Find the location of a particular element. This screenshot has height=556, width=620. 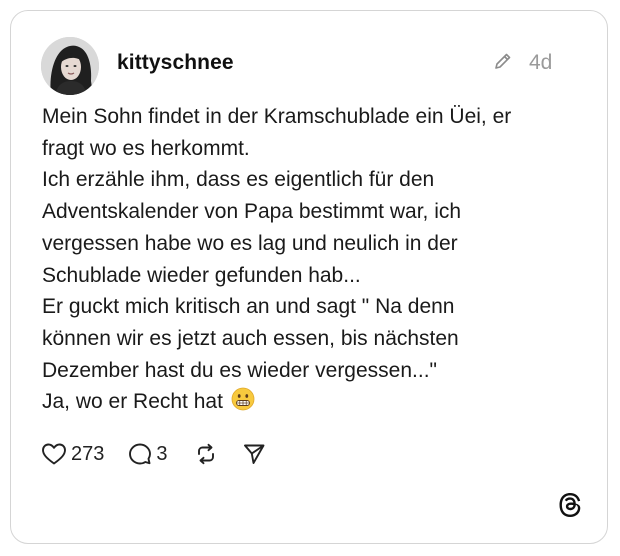

post-text-line: fragt wo es herkommt. is located at coordinates (146, 148).